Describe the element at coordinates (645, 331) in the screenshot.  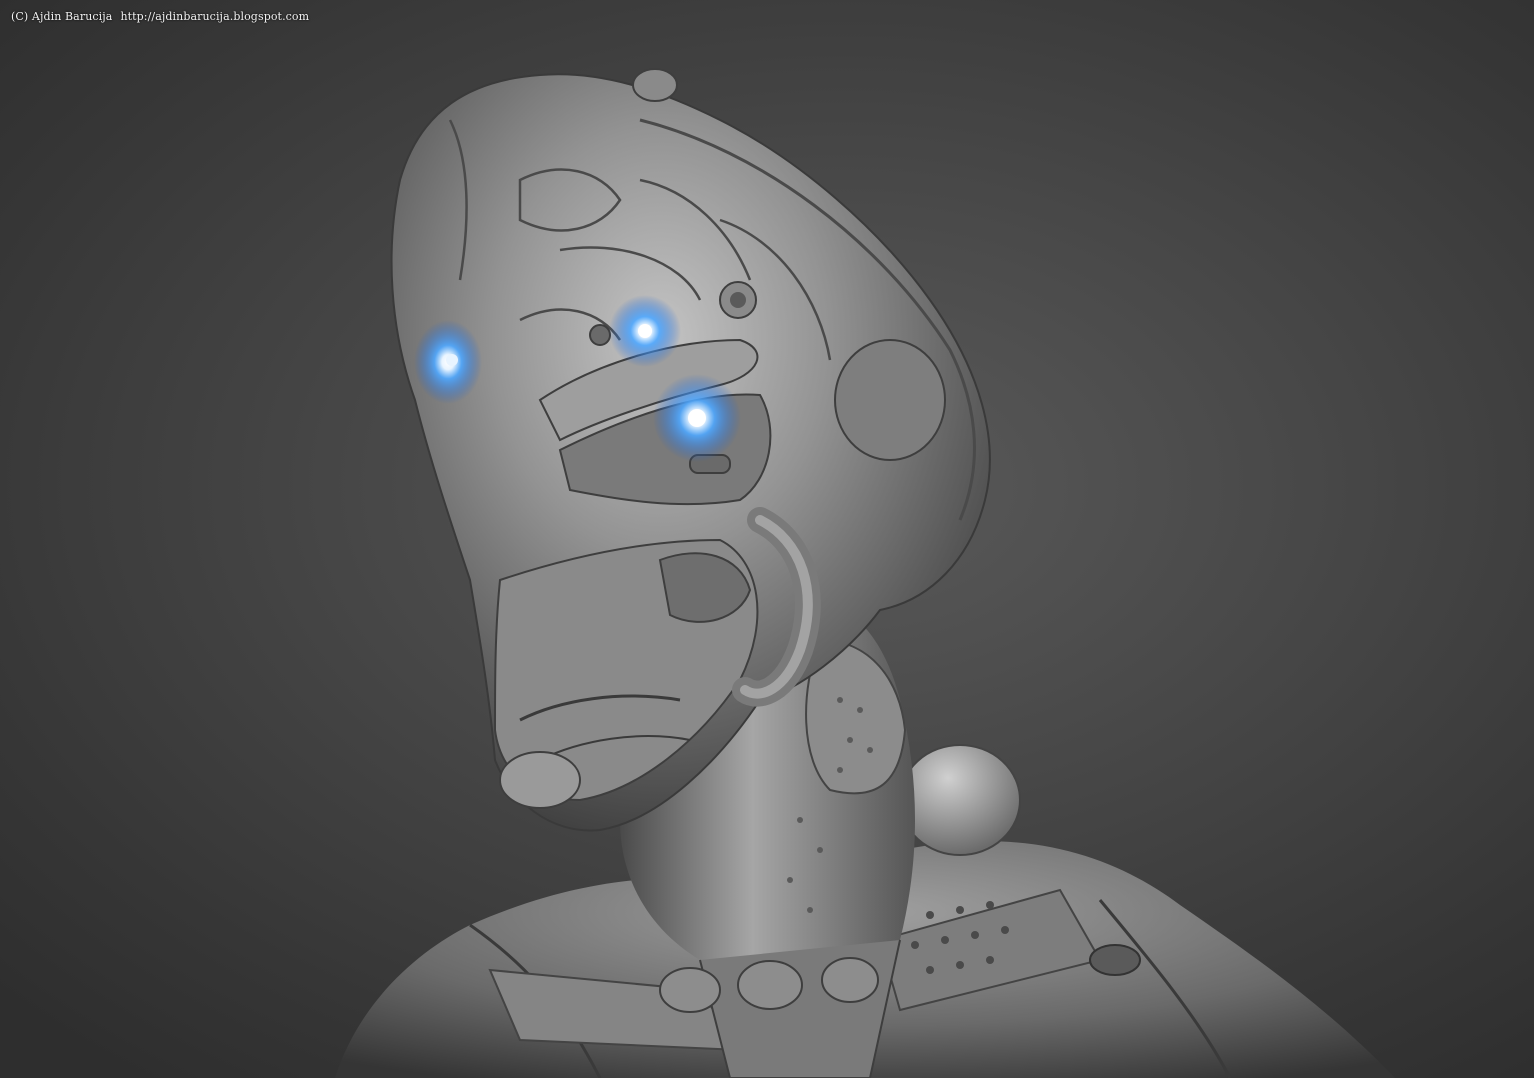
I see `eye-glow-center` at that location.